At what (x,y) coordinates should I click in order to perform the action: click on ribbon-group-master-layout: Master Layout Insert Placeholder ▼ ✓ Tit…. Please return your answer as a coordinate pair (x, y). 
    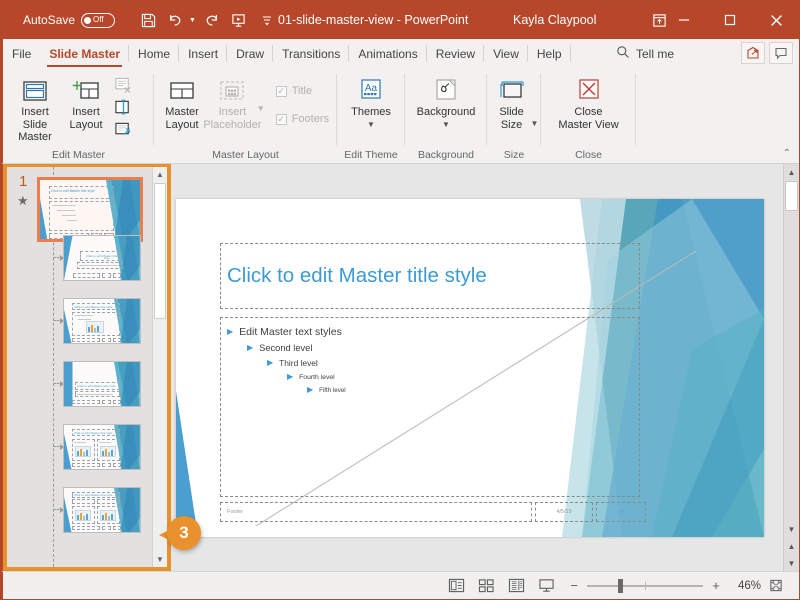
    Looking at the image, I should click on (245, 115).